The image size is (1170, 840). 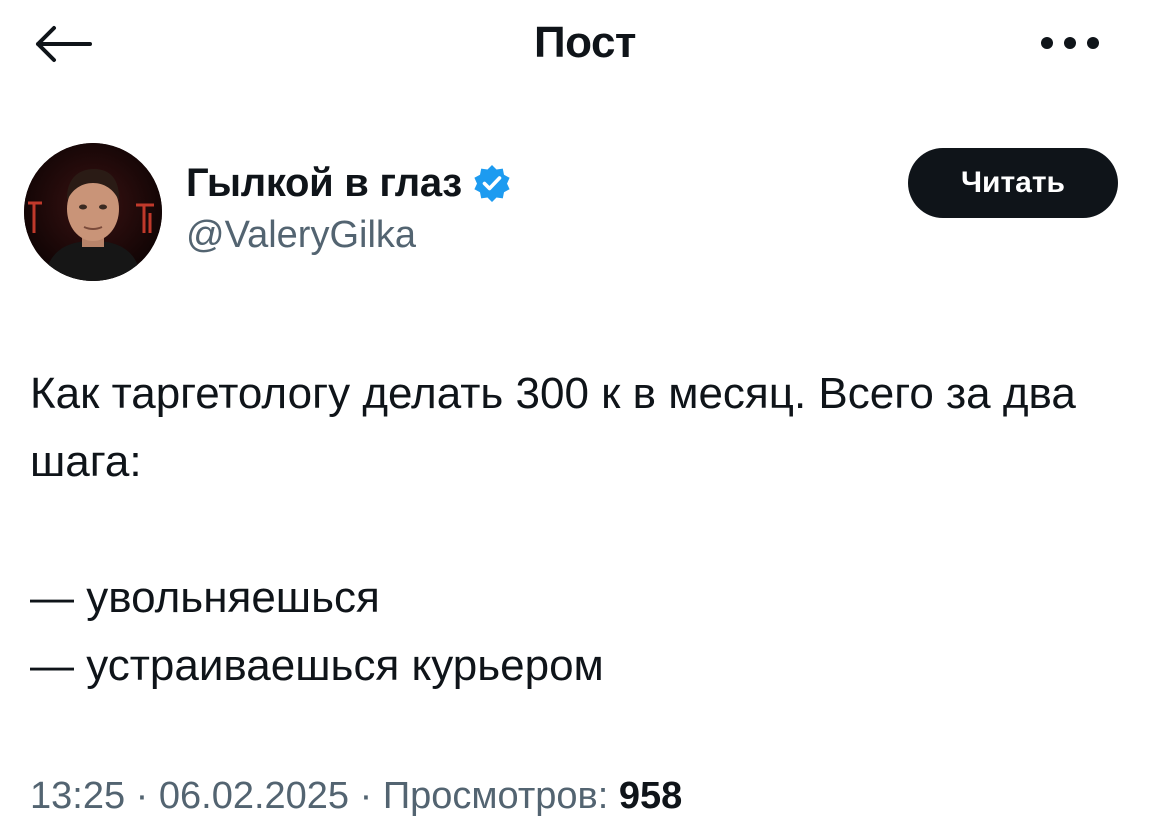 I want to click on post-date: 06.02.2025, so click(x=254, y=796).